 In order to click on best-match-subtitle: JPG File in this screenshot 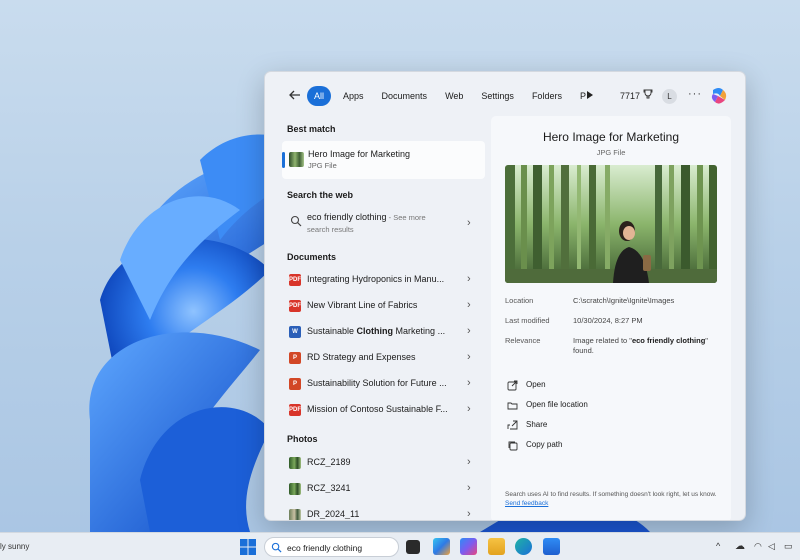, I will do `click(322, 165)`.